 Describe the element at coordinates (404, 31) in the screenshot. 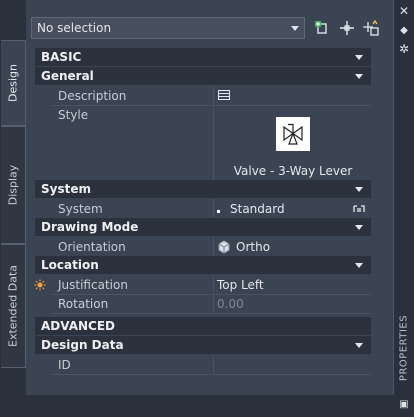

I see `move-icon: ◆` at that location.